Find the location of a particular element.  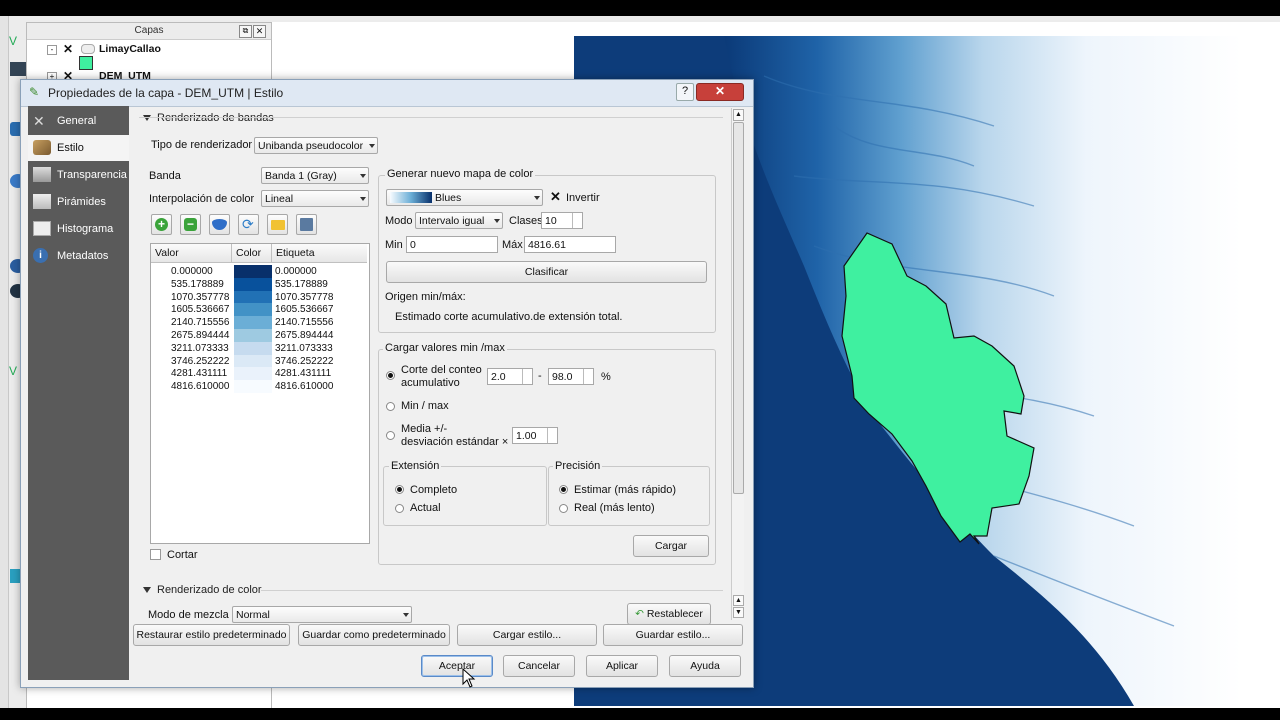

refresh-icon: ⟳ is located at coordinates (248, 224).